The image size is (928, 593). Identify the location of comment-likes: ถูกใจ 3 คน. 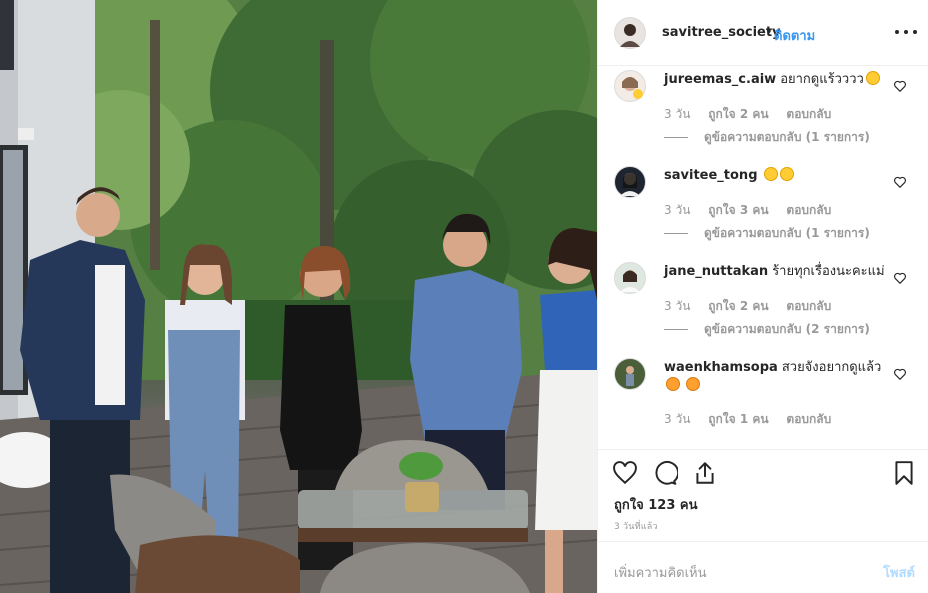
(738, 210).